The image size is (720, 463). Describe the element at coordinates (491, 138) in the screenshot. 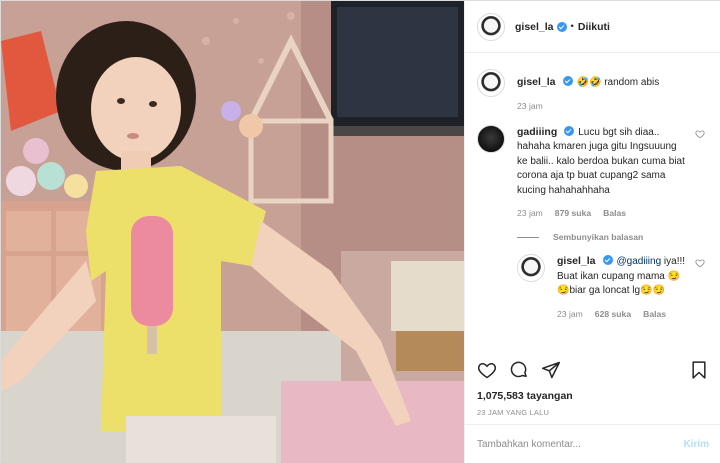

I see `comment-avatar` at that location.